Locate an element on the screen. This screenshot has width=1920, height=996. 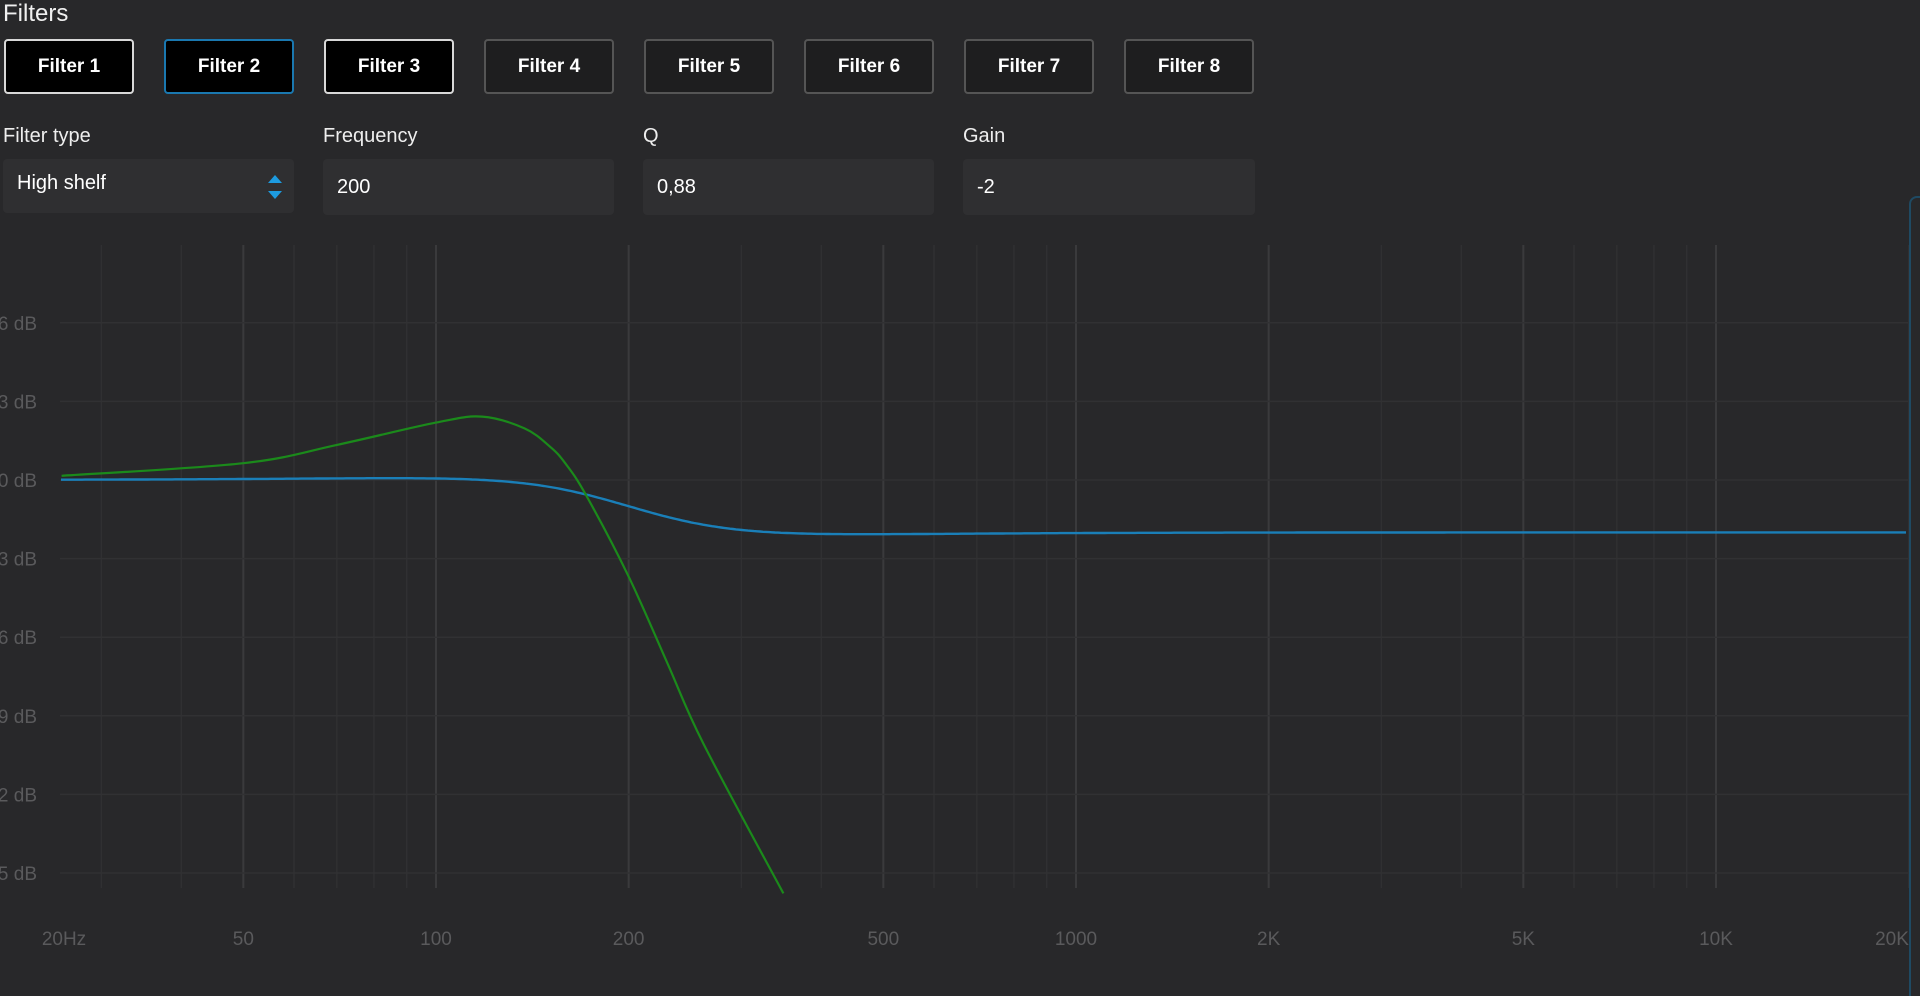
x-tick-label: 200 is located at coordinates (629, 939).